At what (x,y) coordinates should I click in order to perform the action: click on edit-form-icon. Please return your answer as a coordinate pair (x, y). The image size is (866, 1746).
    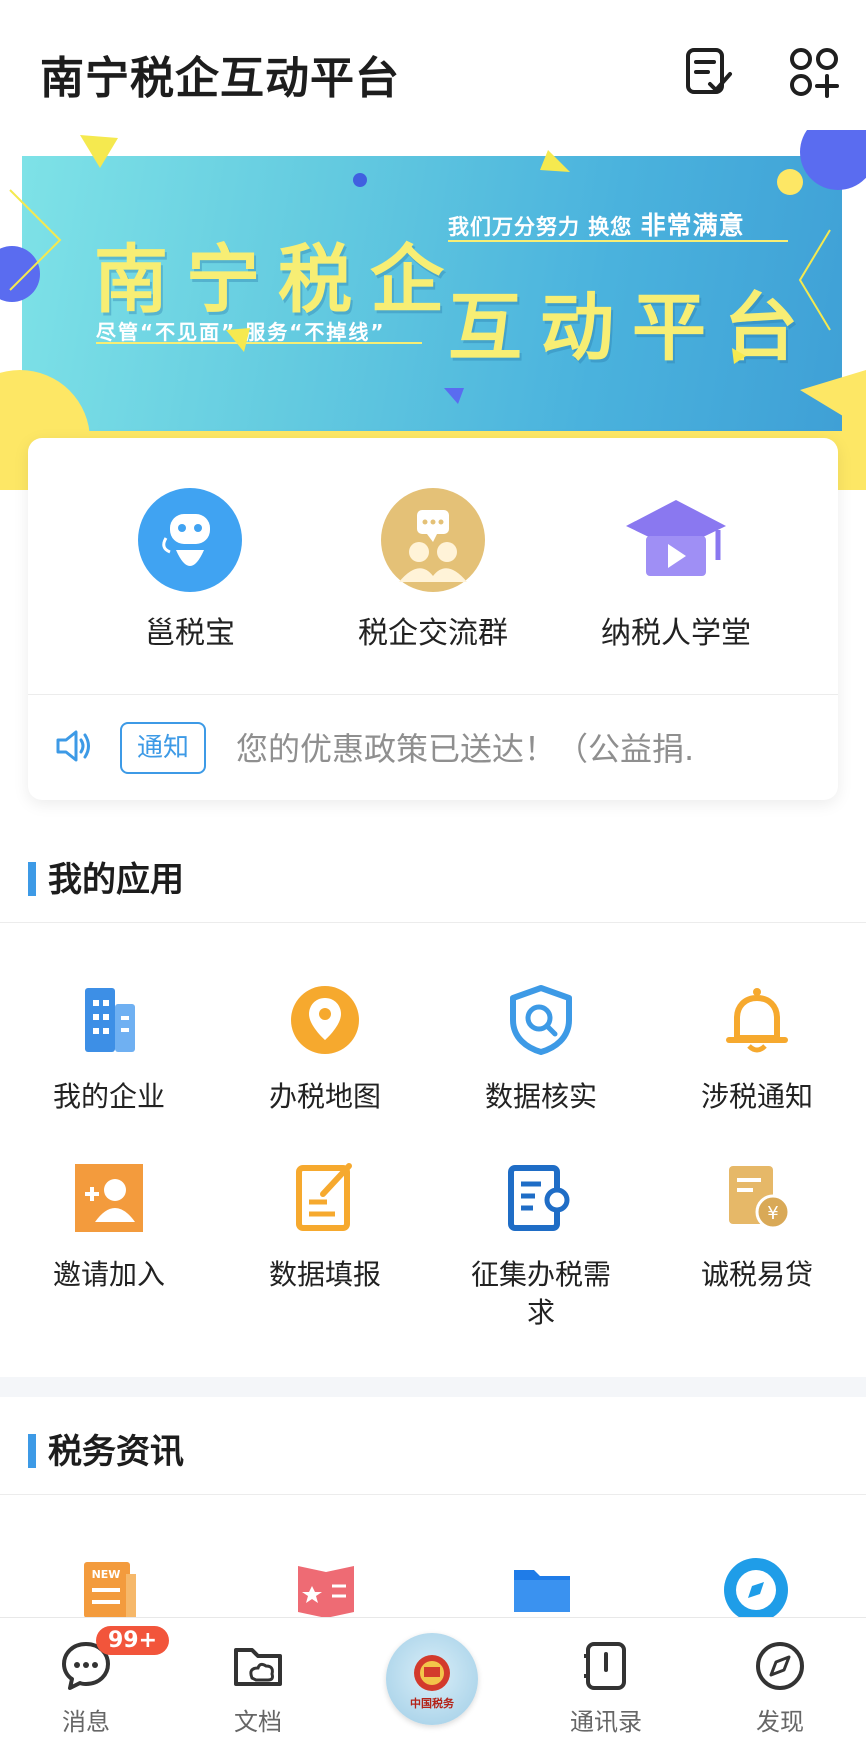
    Looking at the image, I should click on (325, 1198).